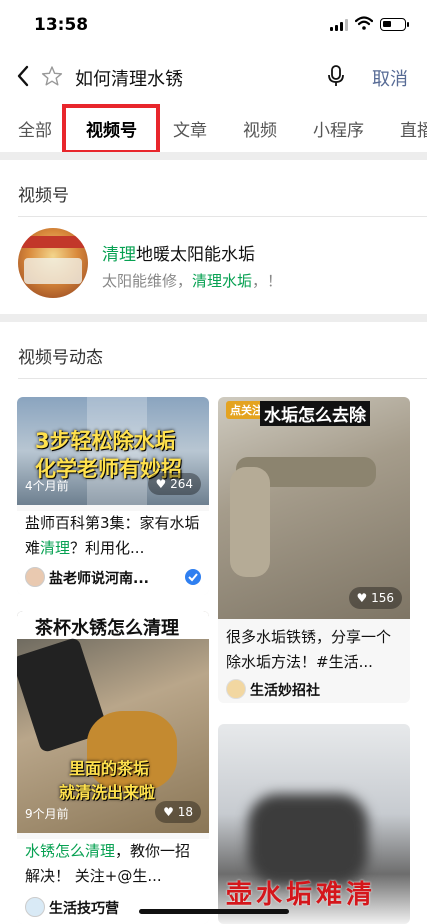 Image resolution: width=427 pixels, height=924 pixels. Describe the element at coordinates (53, 263) in the screenshot. I see `account-avatar` at that location.